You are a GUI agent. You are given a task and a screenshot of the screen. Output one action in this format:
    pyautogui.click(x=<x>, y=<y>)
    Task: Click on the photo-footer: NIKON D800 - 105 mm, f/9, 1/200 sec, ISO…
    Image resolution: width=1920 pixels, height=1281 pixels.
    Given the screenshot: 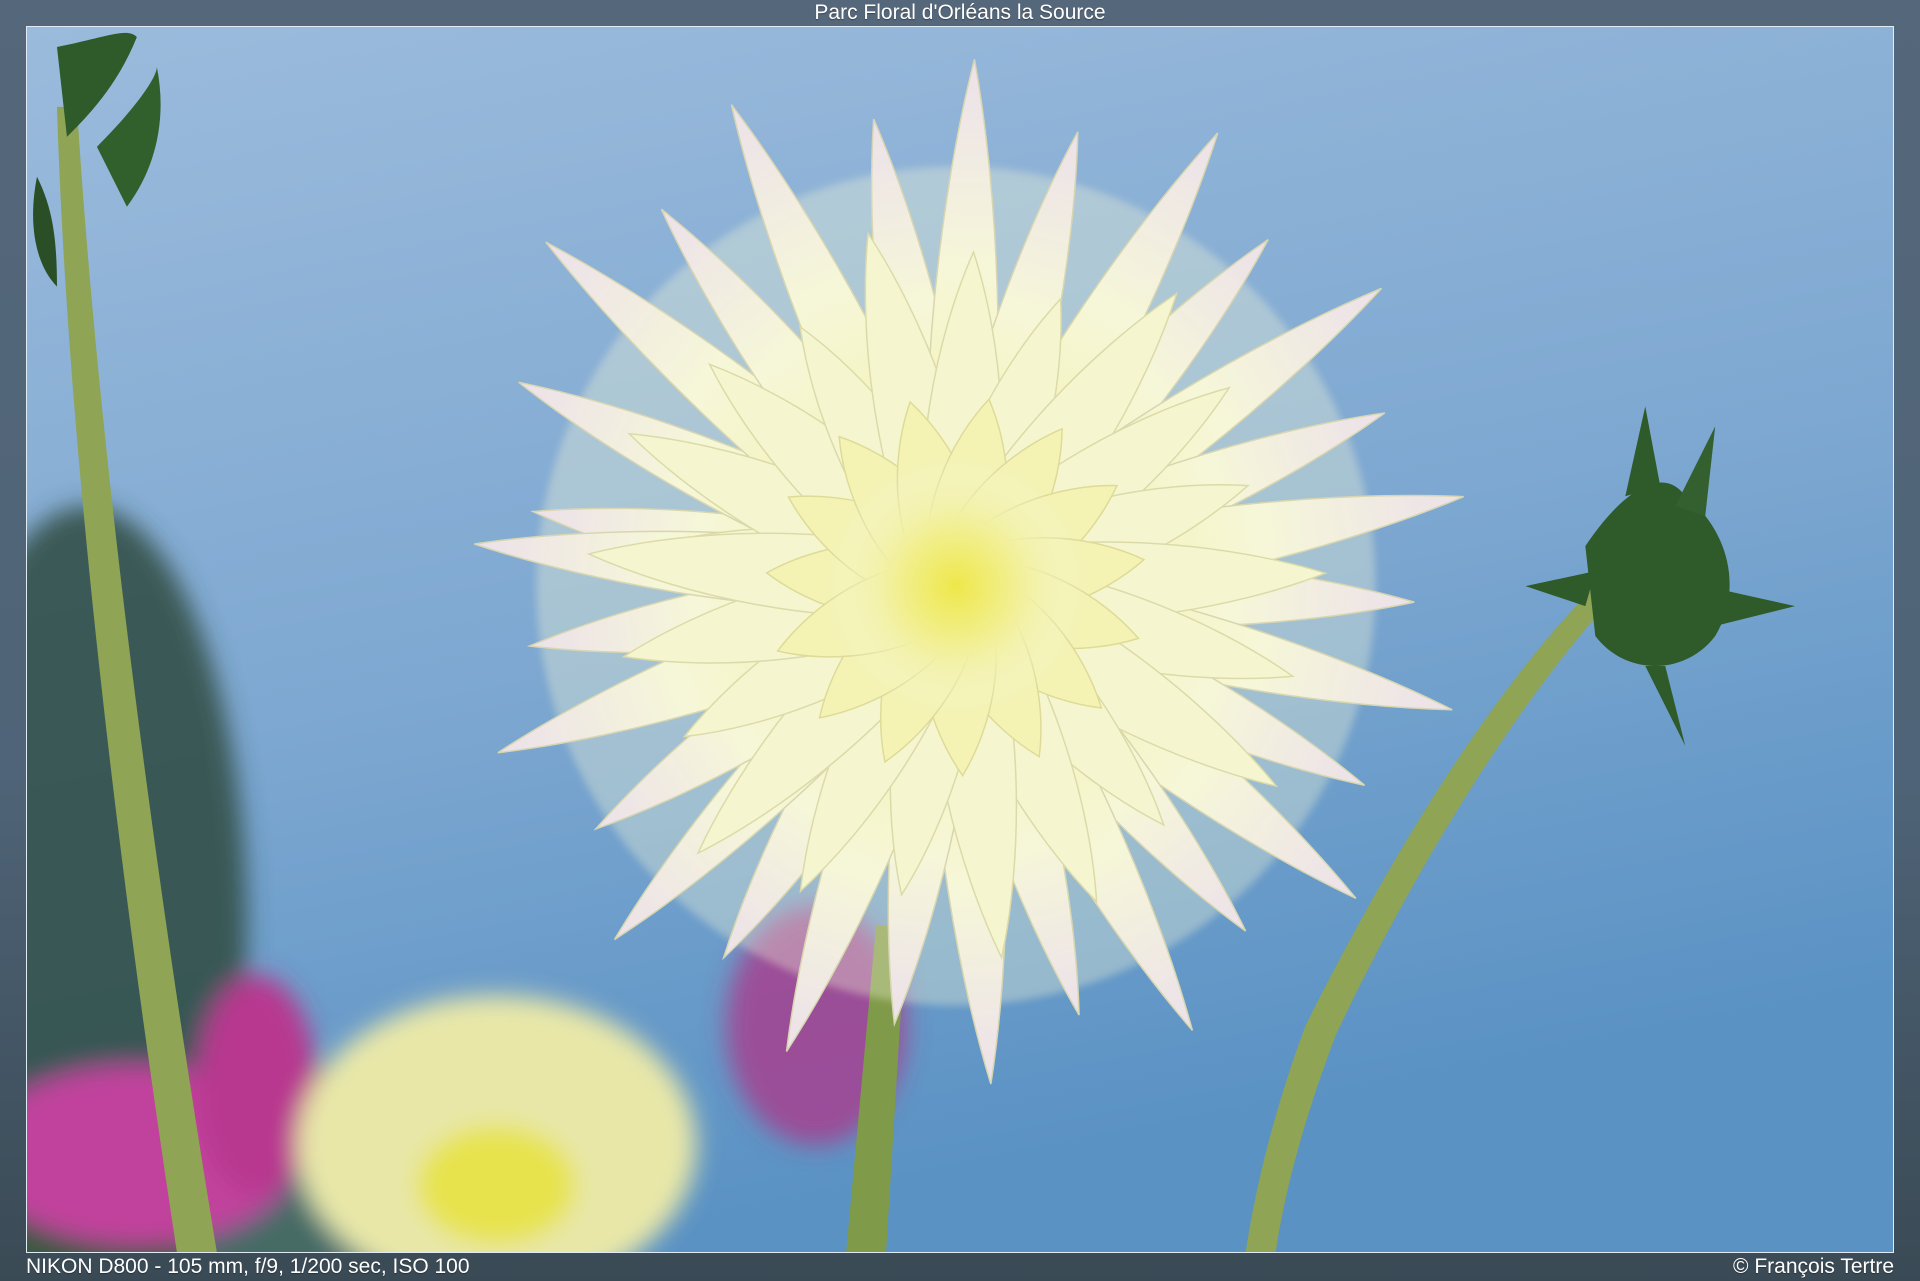 What is the action you would take?
    pyautogui.click(x=960, y=1267)
    